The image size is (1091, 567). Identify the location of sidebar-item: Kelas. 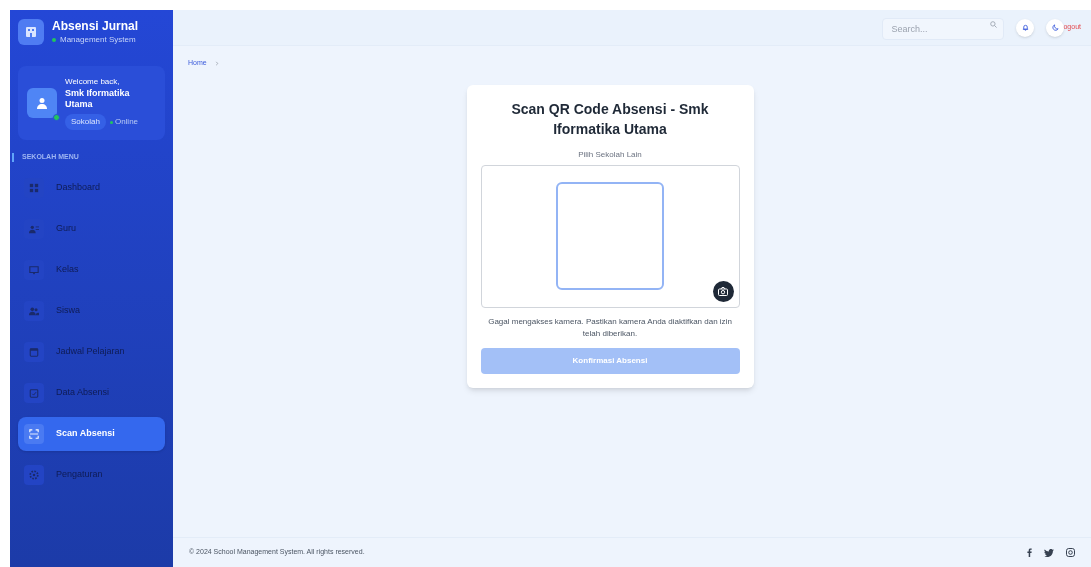
(91, 269).